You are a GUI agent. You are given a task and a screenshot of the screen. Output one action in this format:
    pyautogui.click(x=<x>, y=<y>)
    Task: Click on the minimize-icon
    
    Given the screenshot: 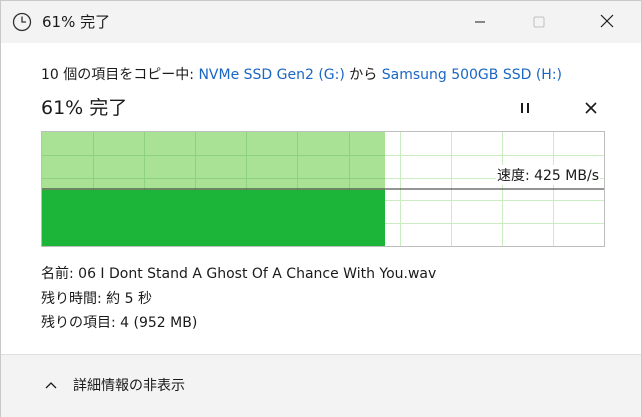 What is the action you would take?
    pyautogui.click(x=480, y=22)
    